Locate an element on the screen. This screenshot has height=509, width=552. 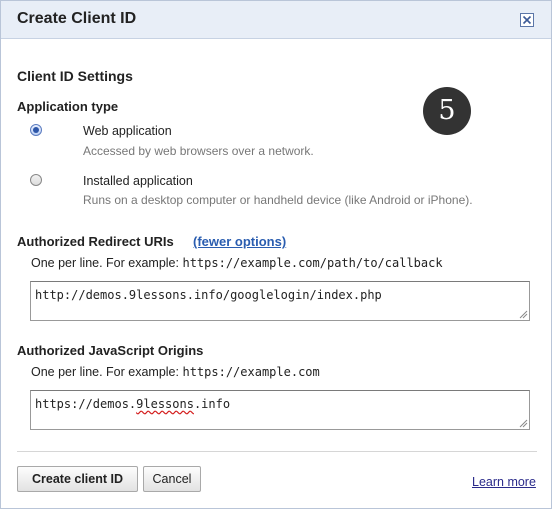
footer-divider is located at coordinates (277, 451).